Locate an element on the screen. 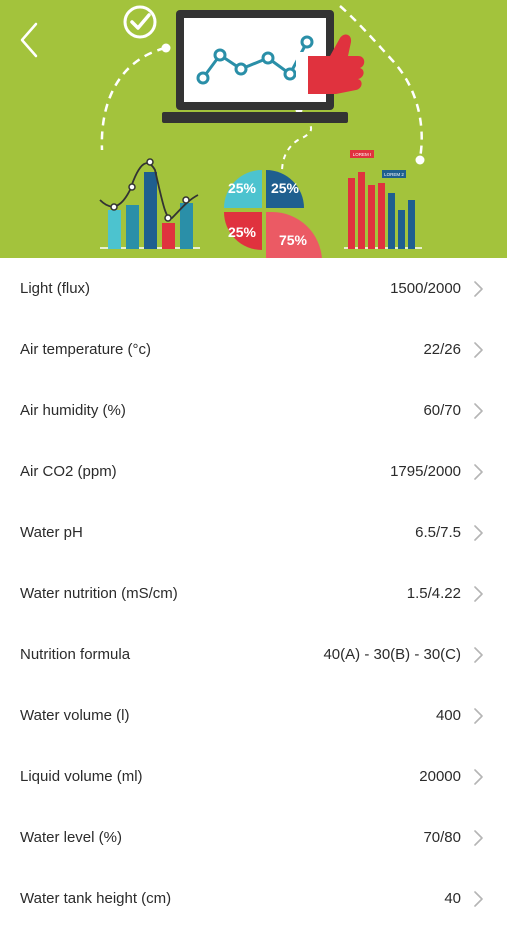 The image size is (507, 929). back-button is located at coordinates (32, 38).